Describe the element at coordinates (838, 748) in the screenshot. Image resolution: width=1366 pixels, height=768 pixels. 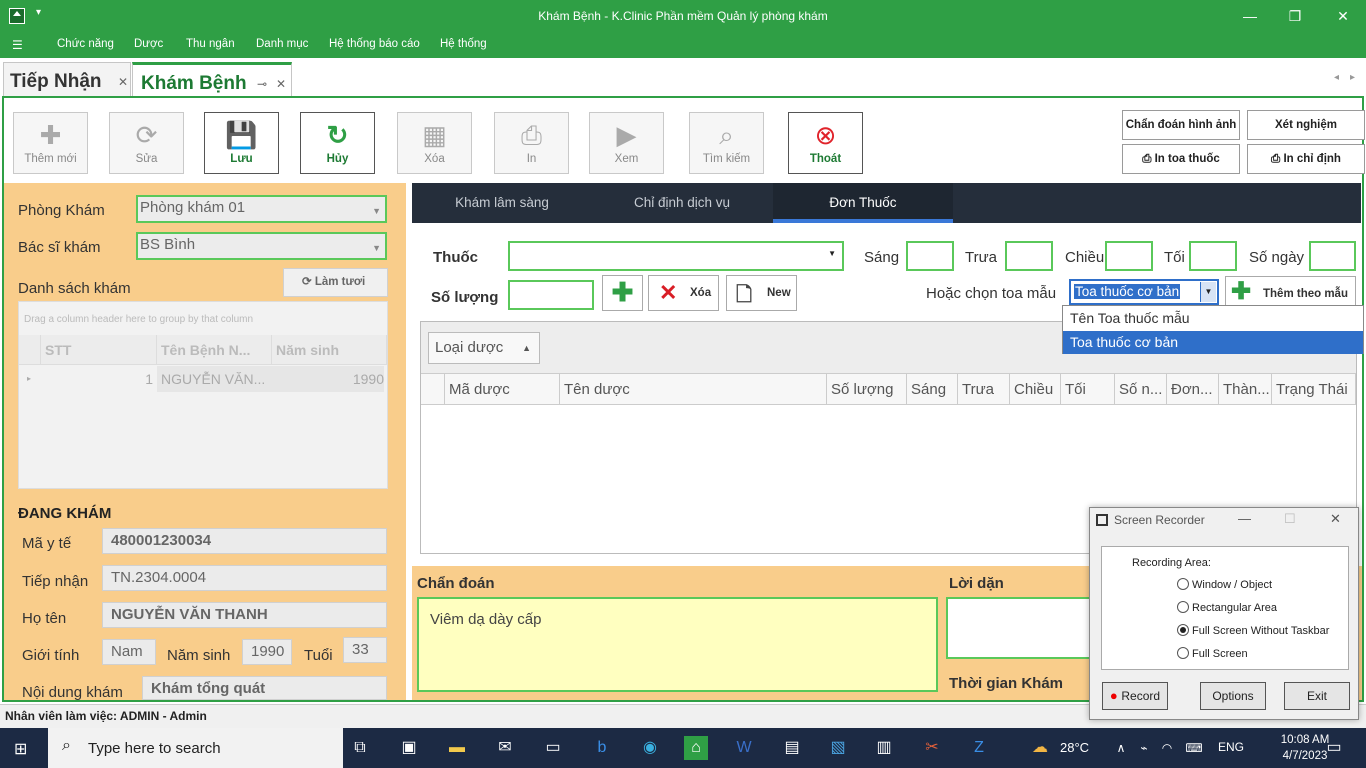
I see `photos-icon: ▧` at that location.